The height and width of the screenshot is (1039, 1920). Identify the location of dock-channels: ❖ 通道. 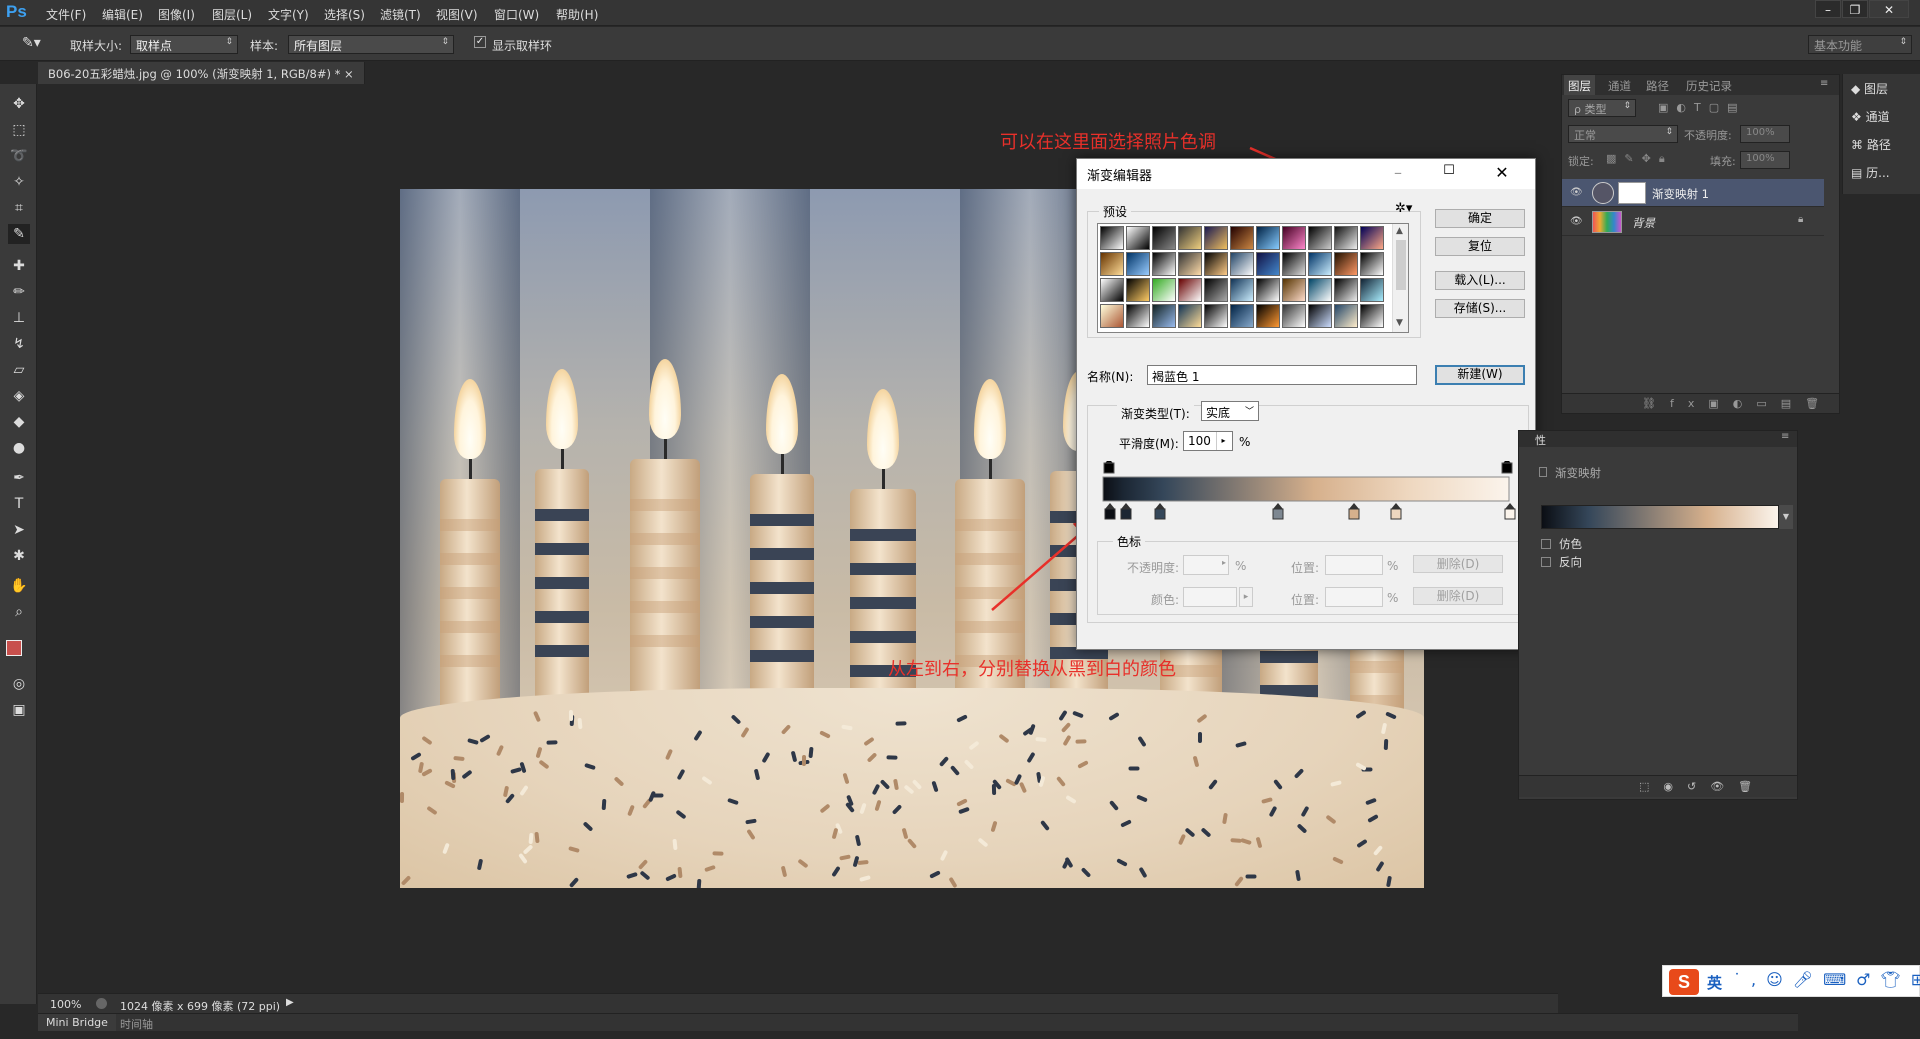
(1884, 121).